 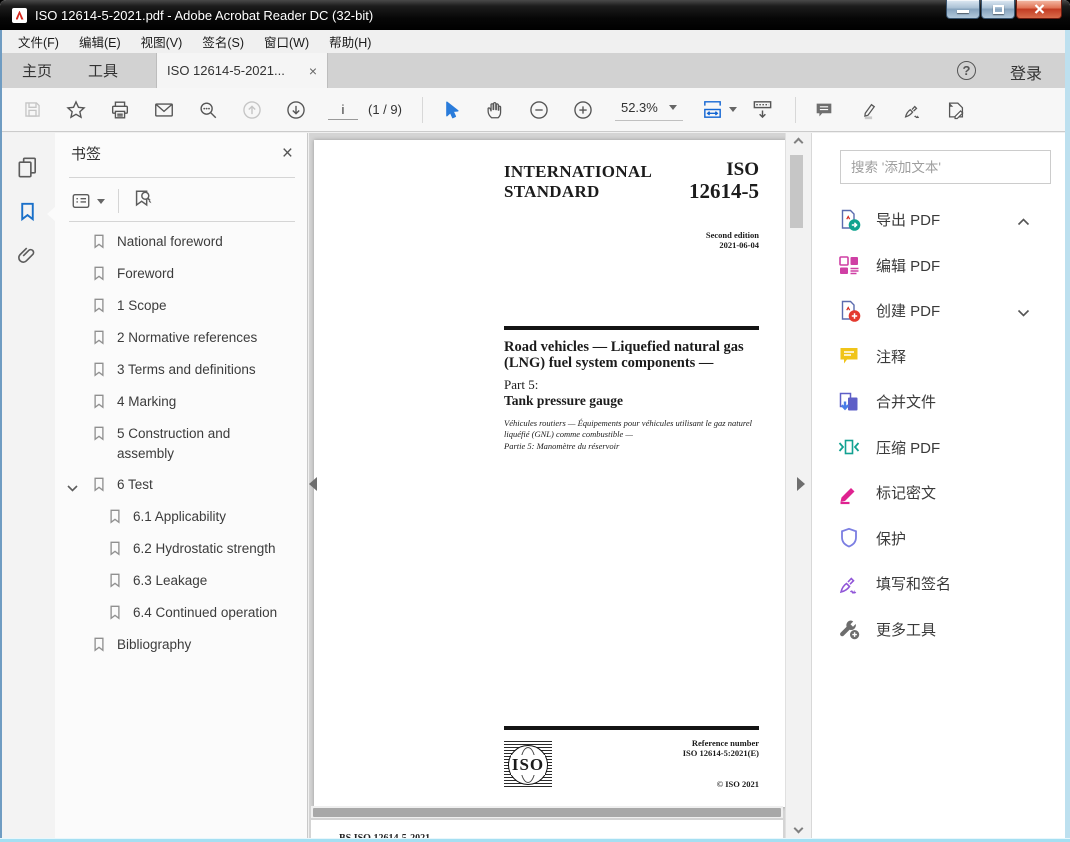 I want to click on bookmark-item: 6.2 Hydrostatic strength, so click(x=181, y=549).